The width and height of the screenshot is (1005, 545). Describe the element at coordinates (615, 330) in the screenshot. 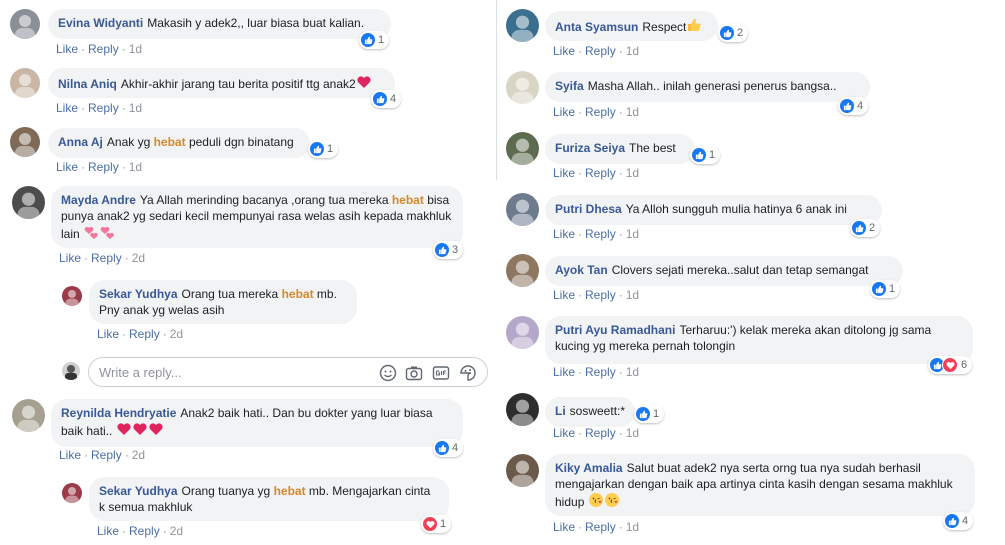

I see `commenter-name: Putri Ayu Ramadhani` at that location.